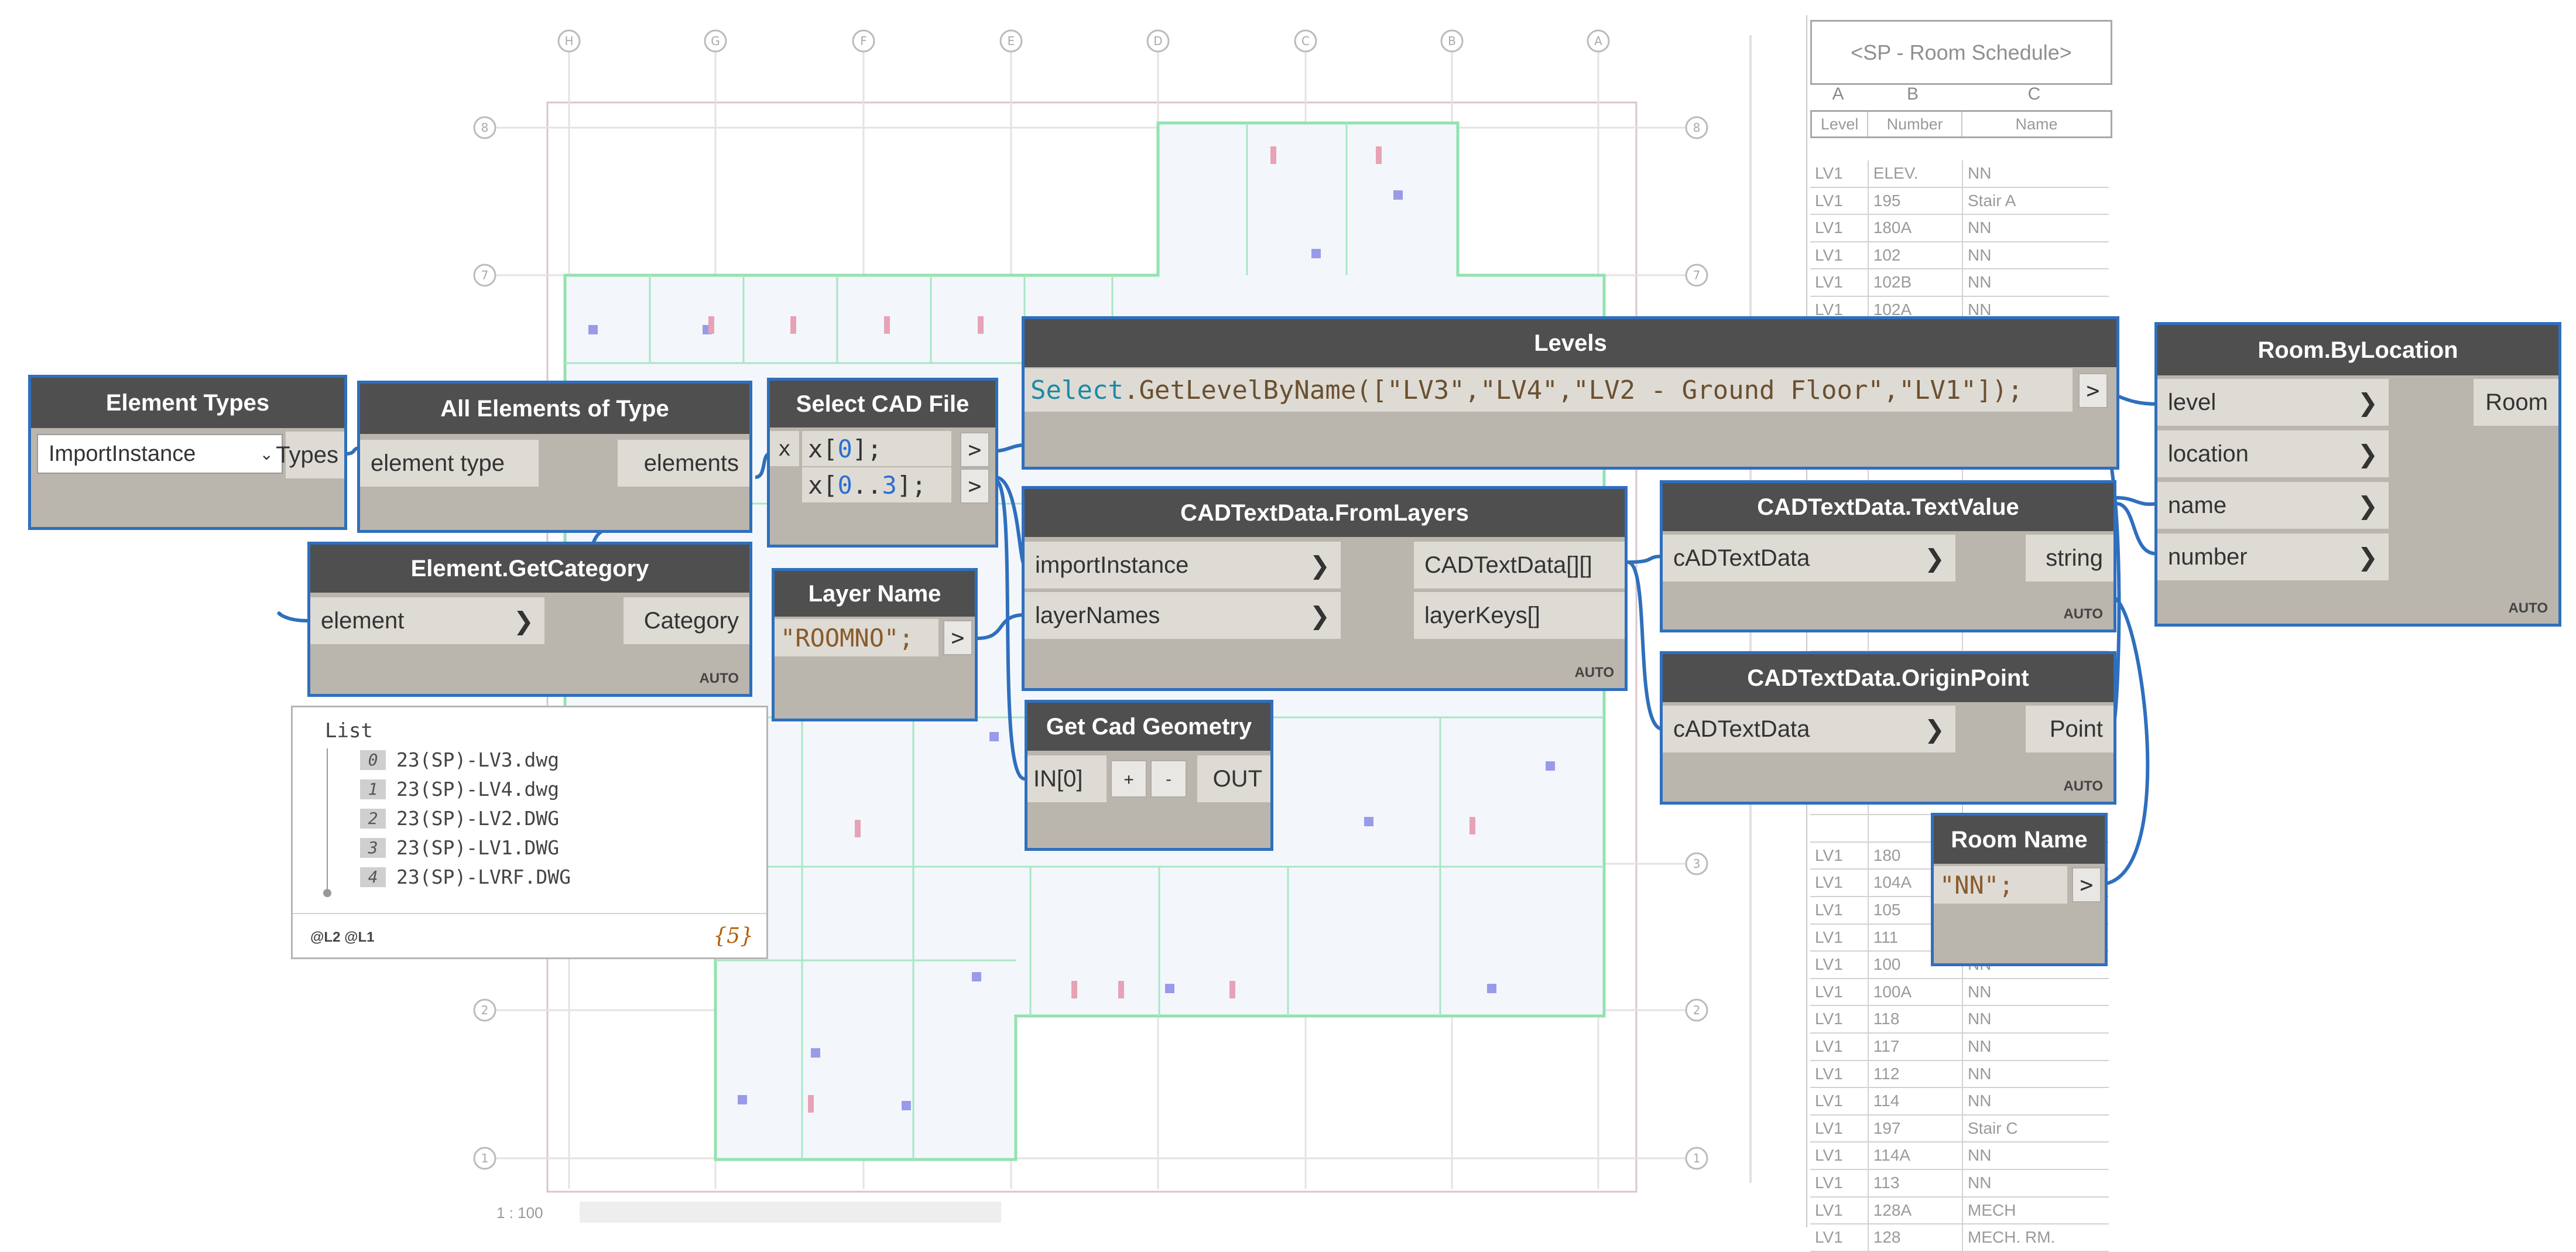 The width and height of the screenshot is (2576, 1252). I want to click on input-name: name ❯, so click(2273, 505).